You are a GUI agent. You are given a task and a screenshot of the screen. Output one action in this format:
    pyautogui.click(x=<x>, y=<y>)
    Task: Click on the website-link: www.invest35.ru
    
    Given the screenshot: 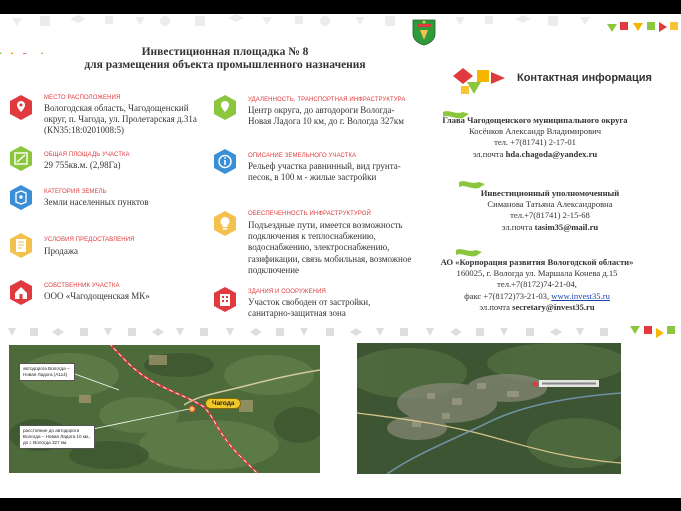 What is the action you would take?
    pyautogui.click(x=580, y=296)
    